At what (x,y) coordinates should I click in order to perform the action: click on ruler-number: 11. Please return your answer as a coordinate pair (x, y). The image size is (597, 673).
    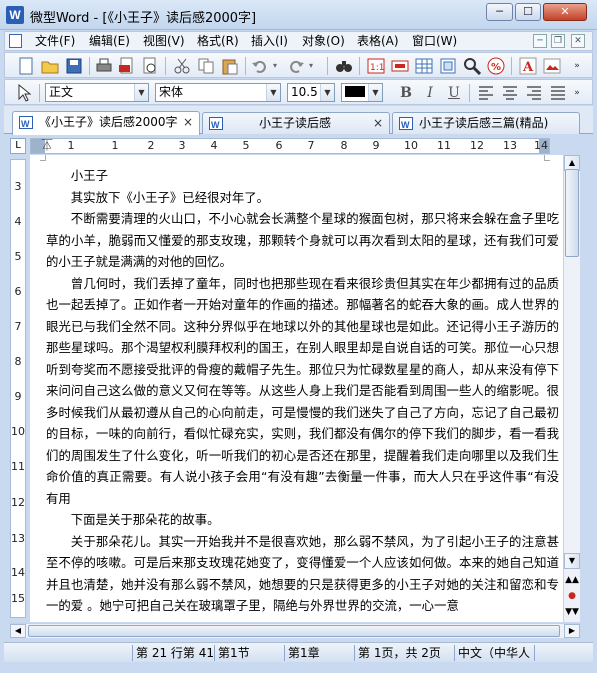
    Looking at the image, I should click on (444, 145).